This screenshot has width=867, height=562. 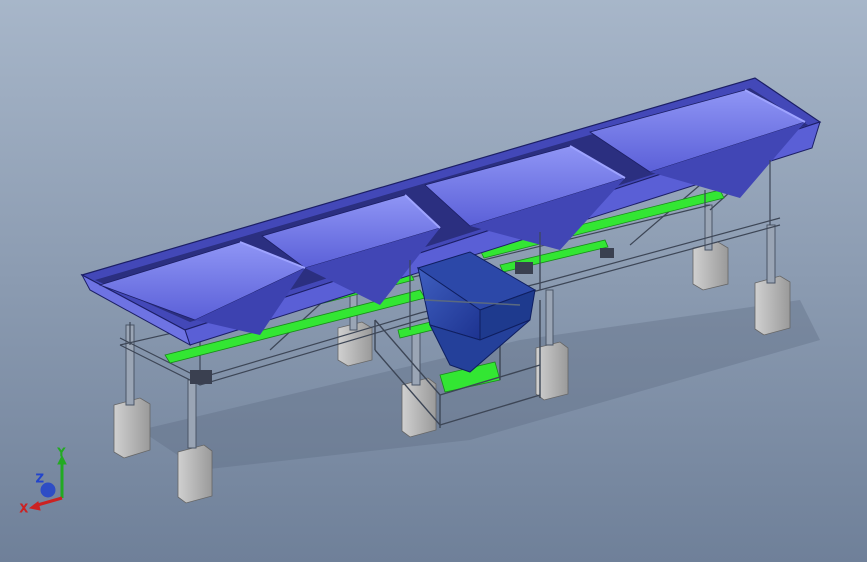 What do you see at coordinates (34, 506) in the screenshot?
I see `x-arrow-icon` at bounding box center [34, 506].